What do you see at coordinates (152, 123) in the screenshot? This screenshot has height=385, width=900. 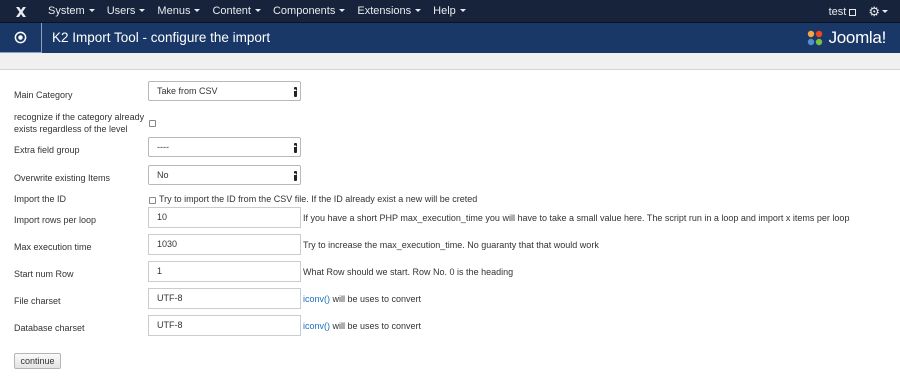 I see `recognize-category-checkbox` at bounding box center [152, 123].